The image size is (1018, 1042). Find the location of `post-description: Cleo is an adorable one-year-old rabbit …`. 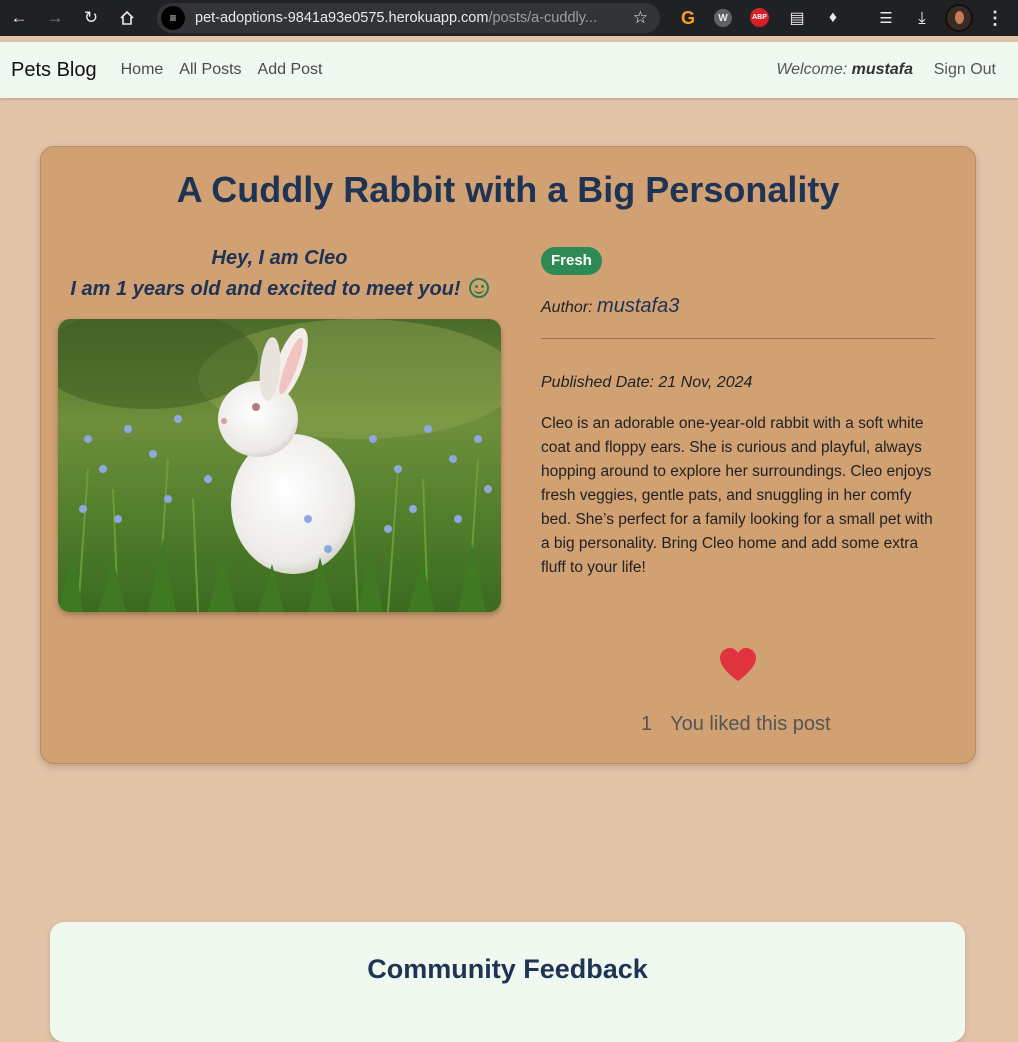

post-description: Cleo is an adorable one-year-old rabbit … is located at coordinates (737, 495).